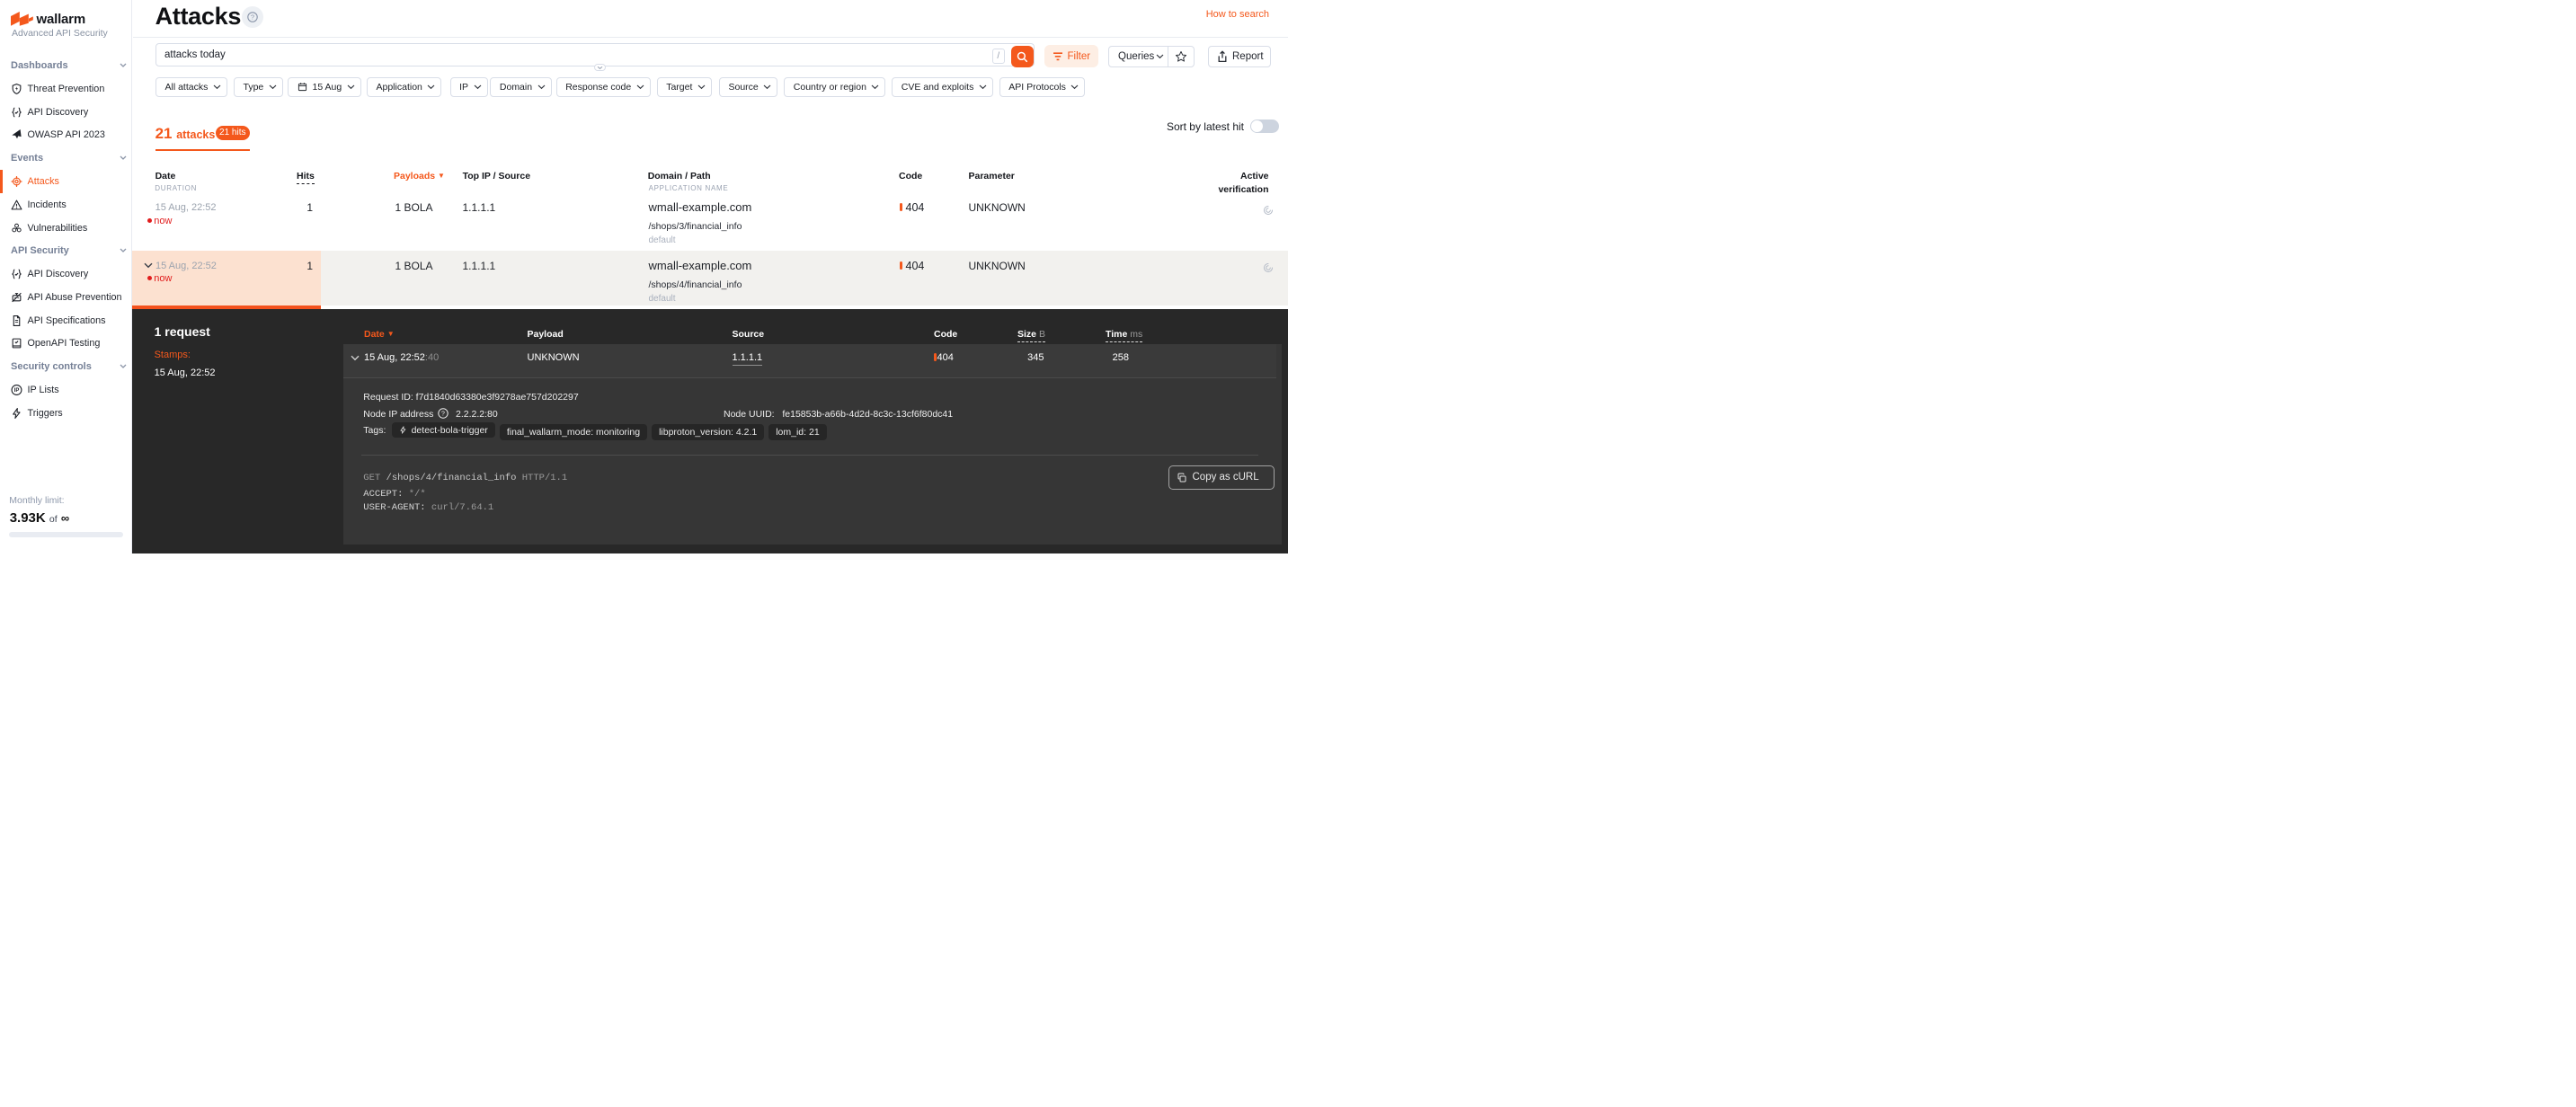  Describe the element at coordinates (17, 391) in the screenshot. I see `svg-text: IP` at that location.